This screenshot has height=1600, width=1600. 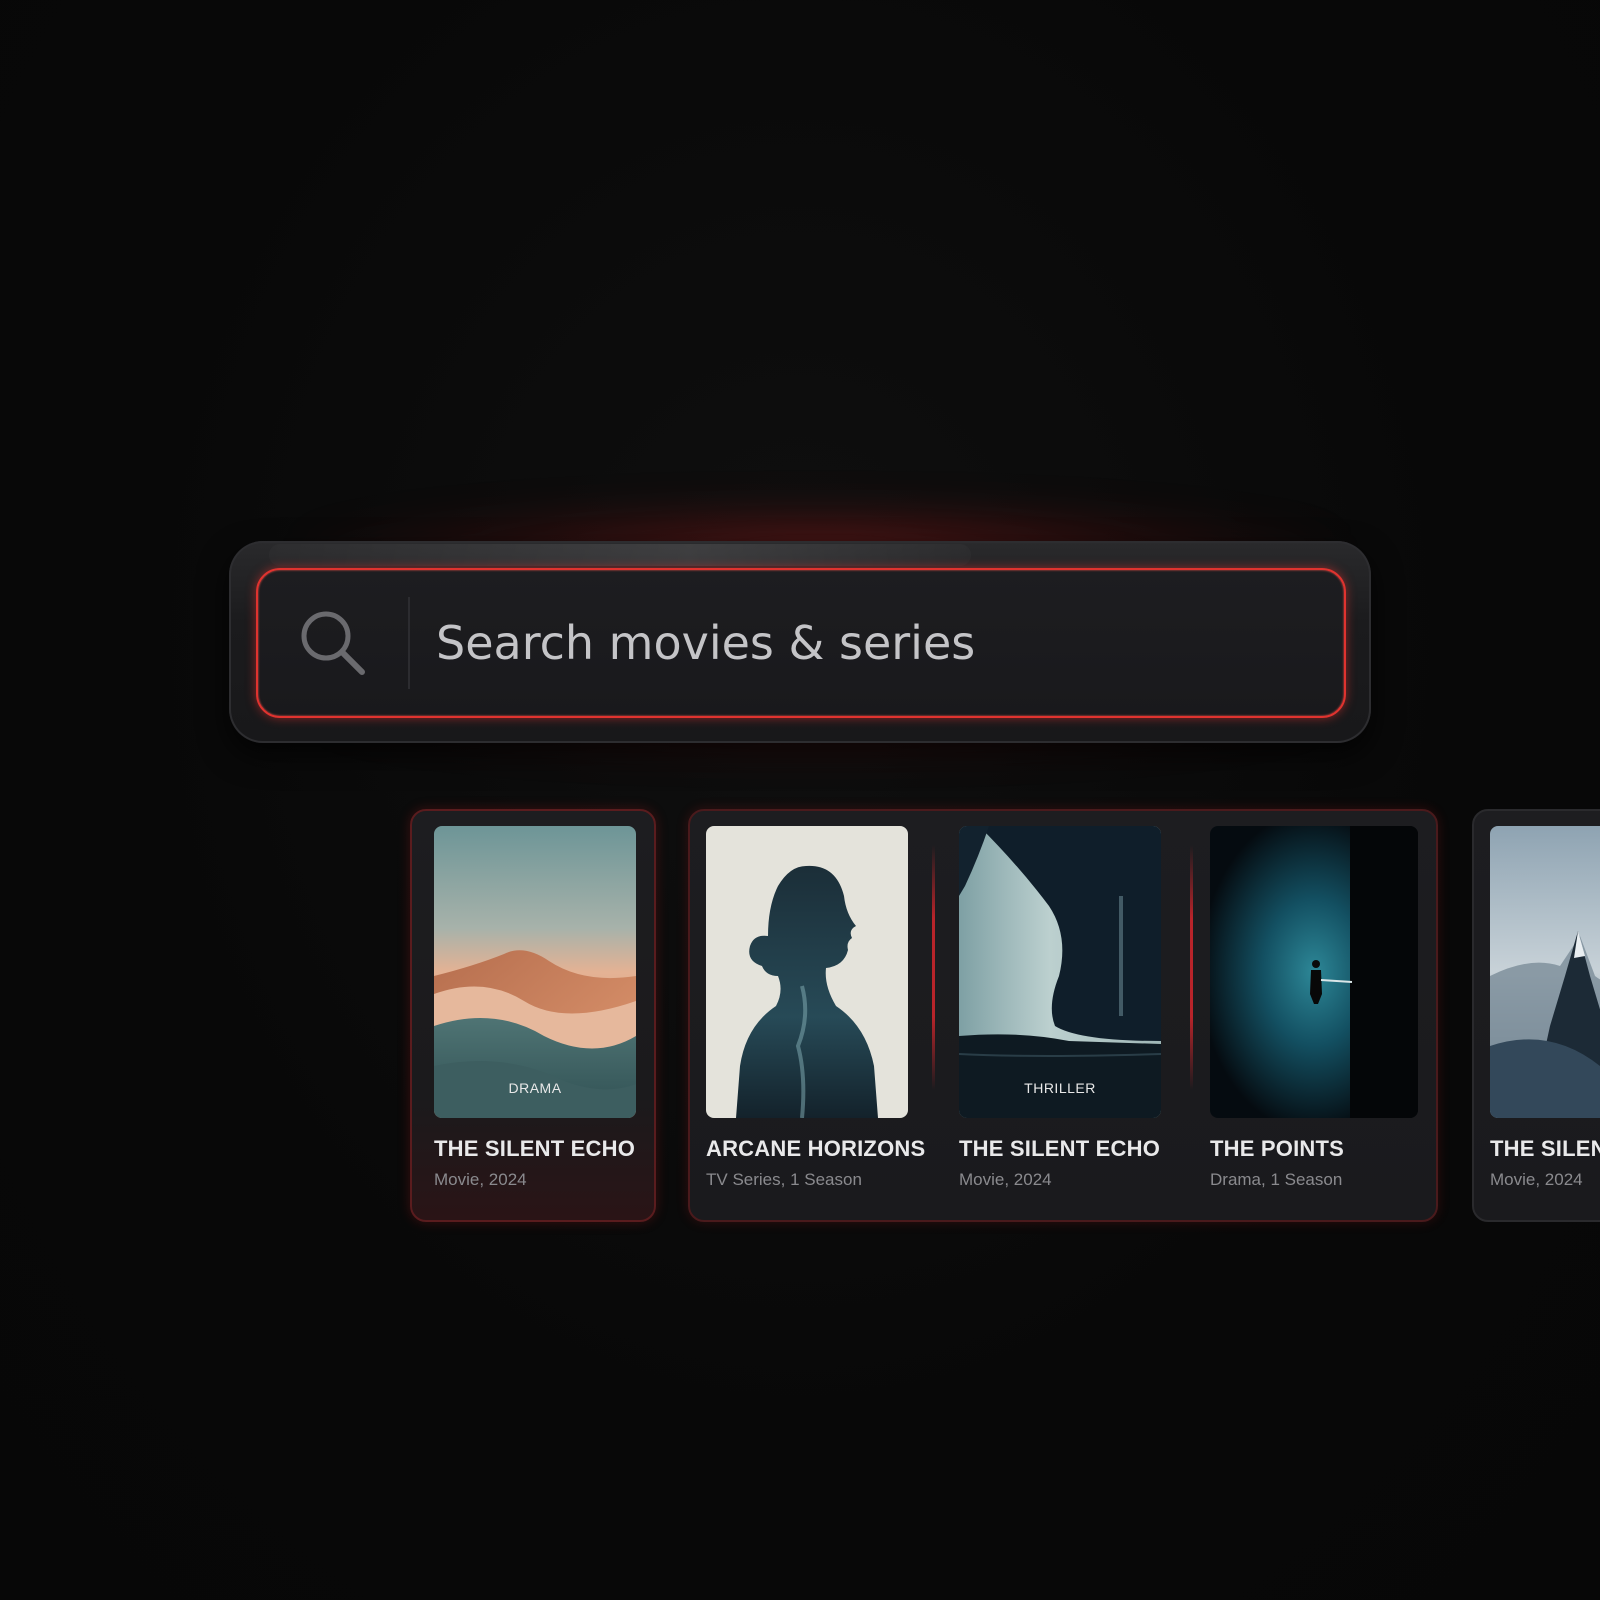 What do you see at coordinates (877, 643) in the screenshot?
I see `search-input` at bounding box center [877, 643].